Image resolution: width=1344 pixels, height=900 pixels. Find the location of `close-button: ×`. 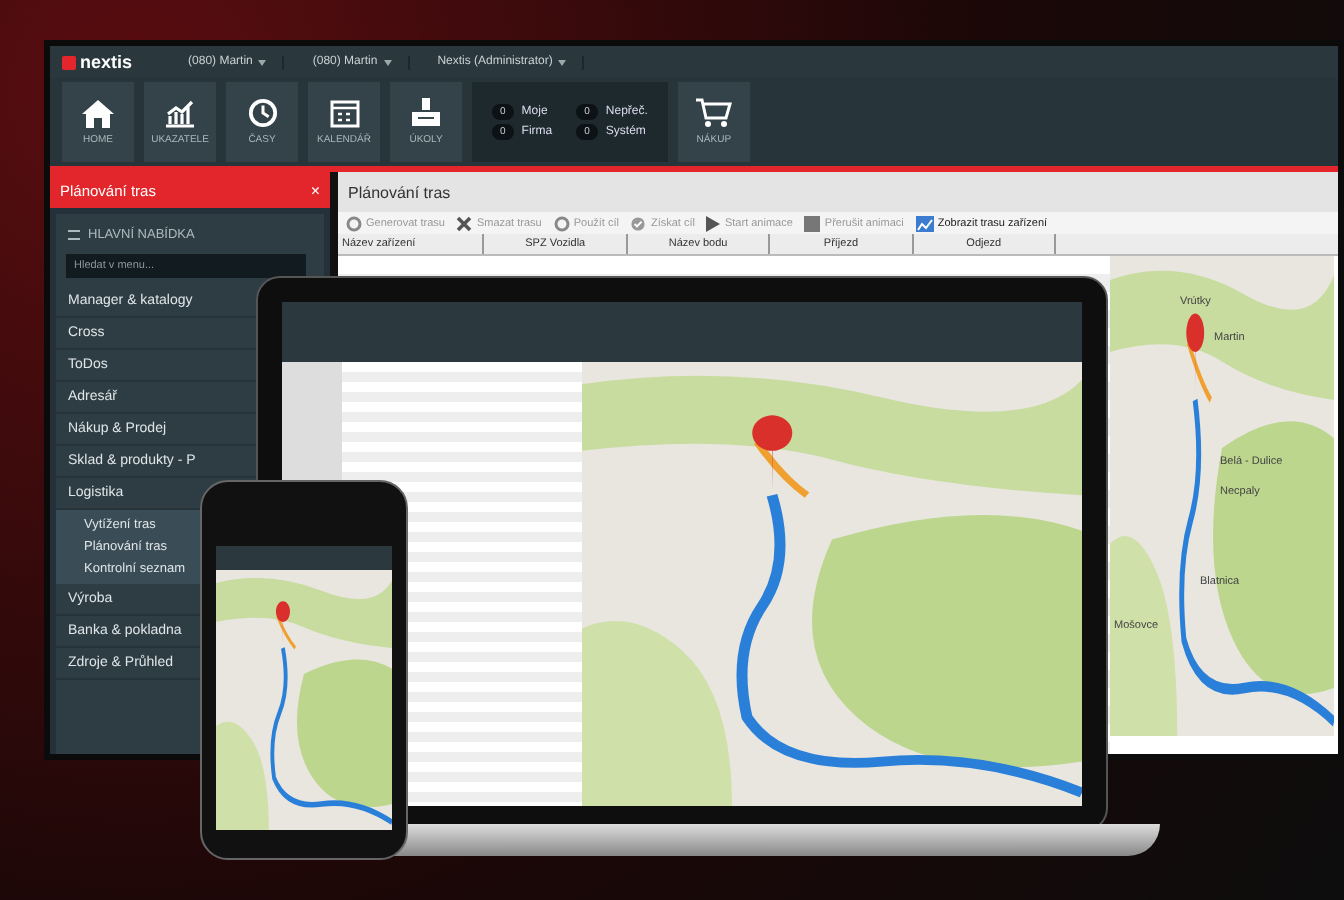

close-button: × is located at coordinates (315, 190).